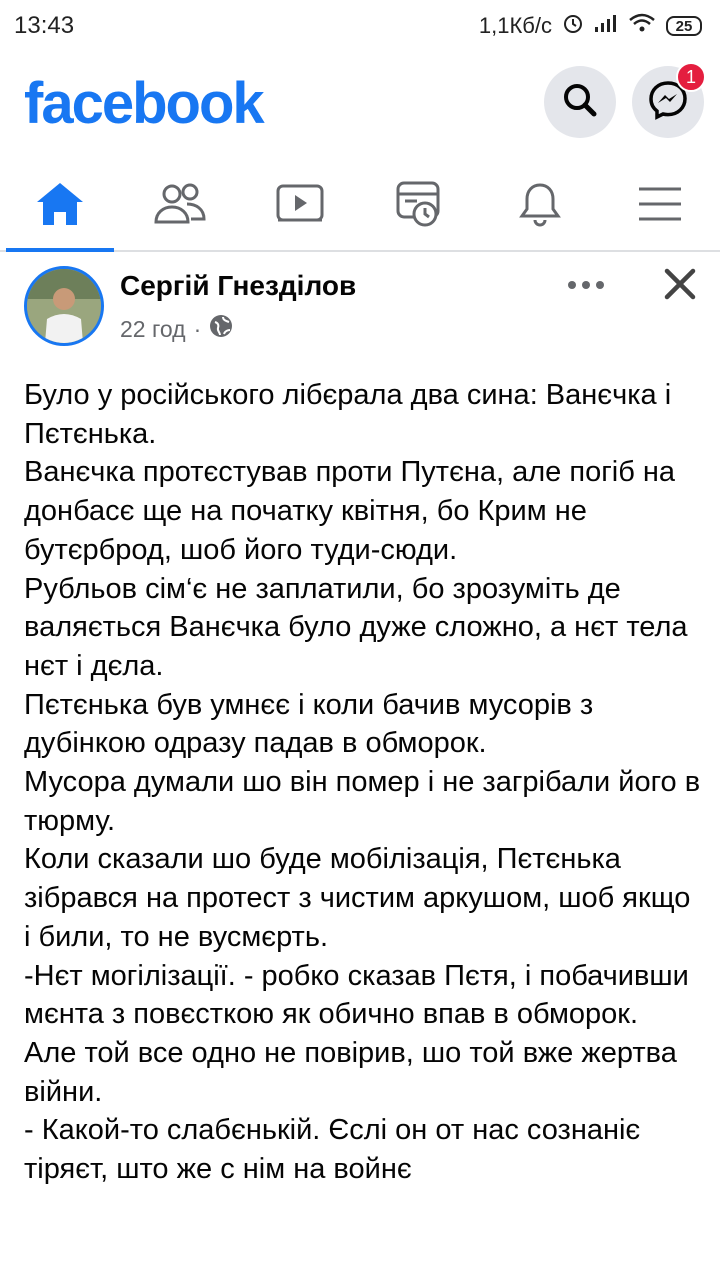 This screenshot has width=720, height=1280. Describe the element at coordinates (360, 26) in the screenshot. I see `status-bar: 13:43 1,1Кб/с 25` at that location.